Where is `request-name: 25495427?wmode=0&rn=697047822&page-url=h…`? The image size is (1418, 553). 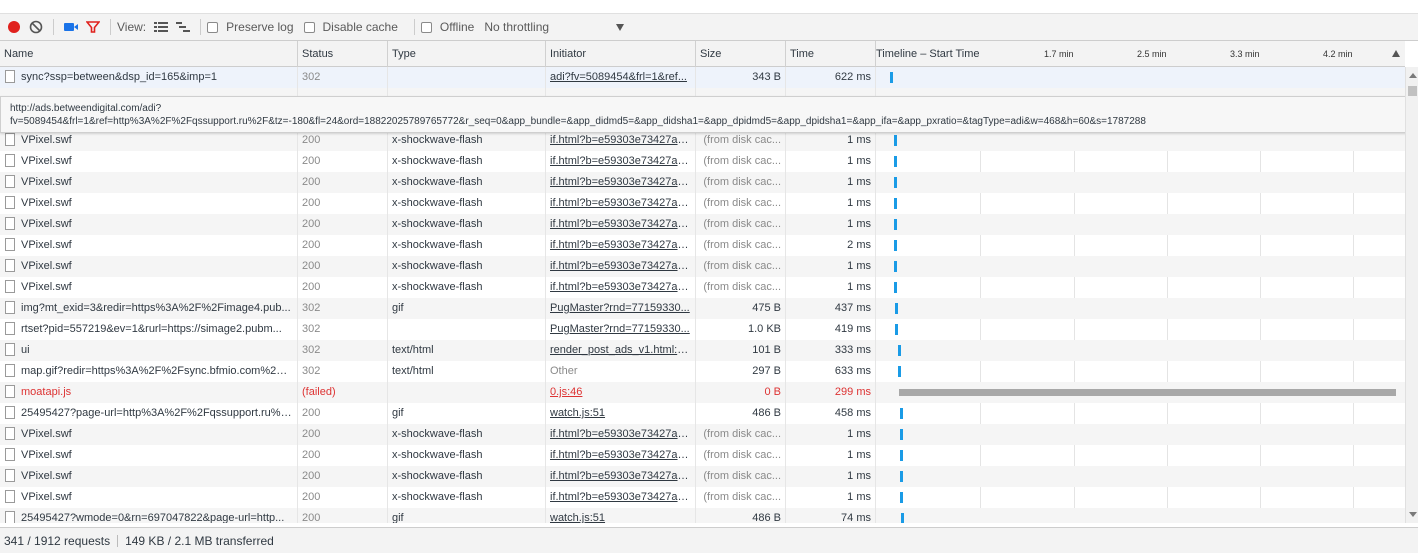 request-name: 25495427?wmode=0&rn=697047822&page-url=h… is located at coordinates (149, 515).